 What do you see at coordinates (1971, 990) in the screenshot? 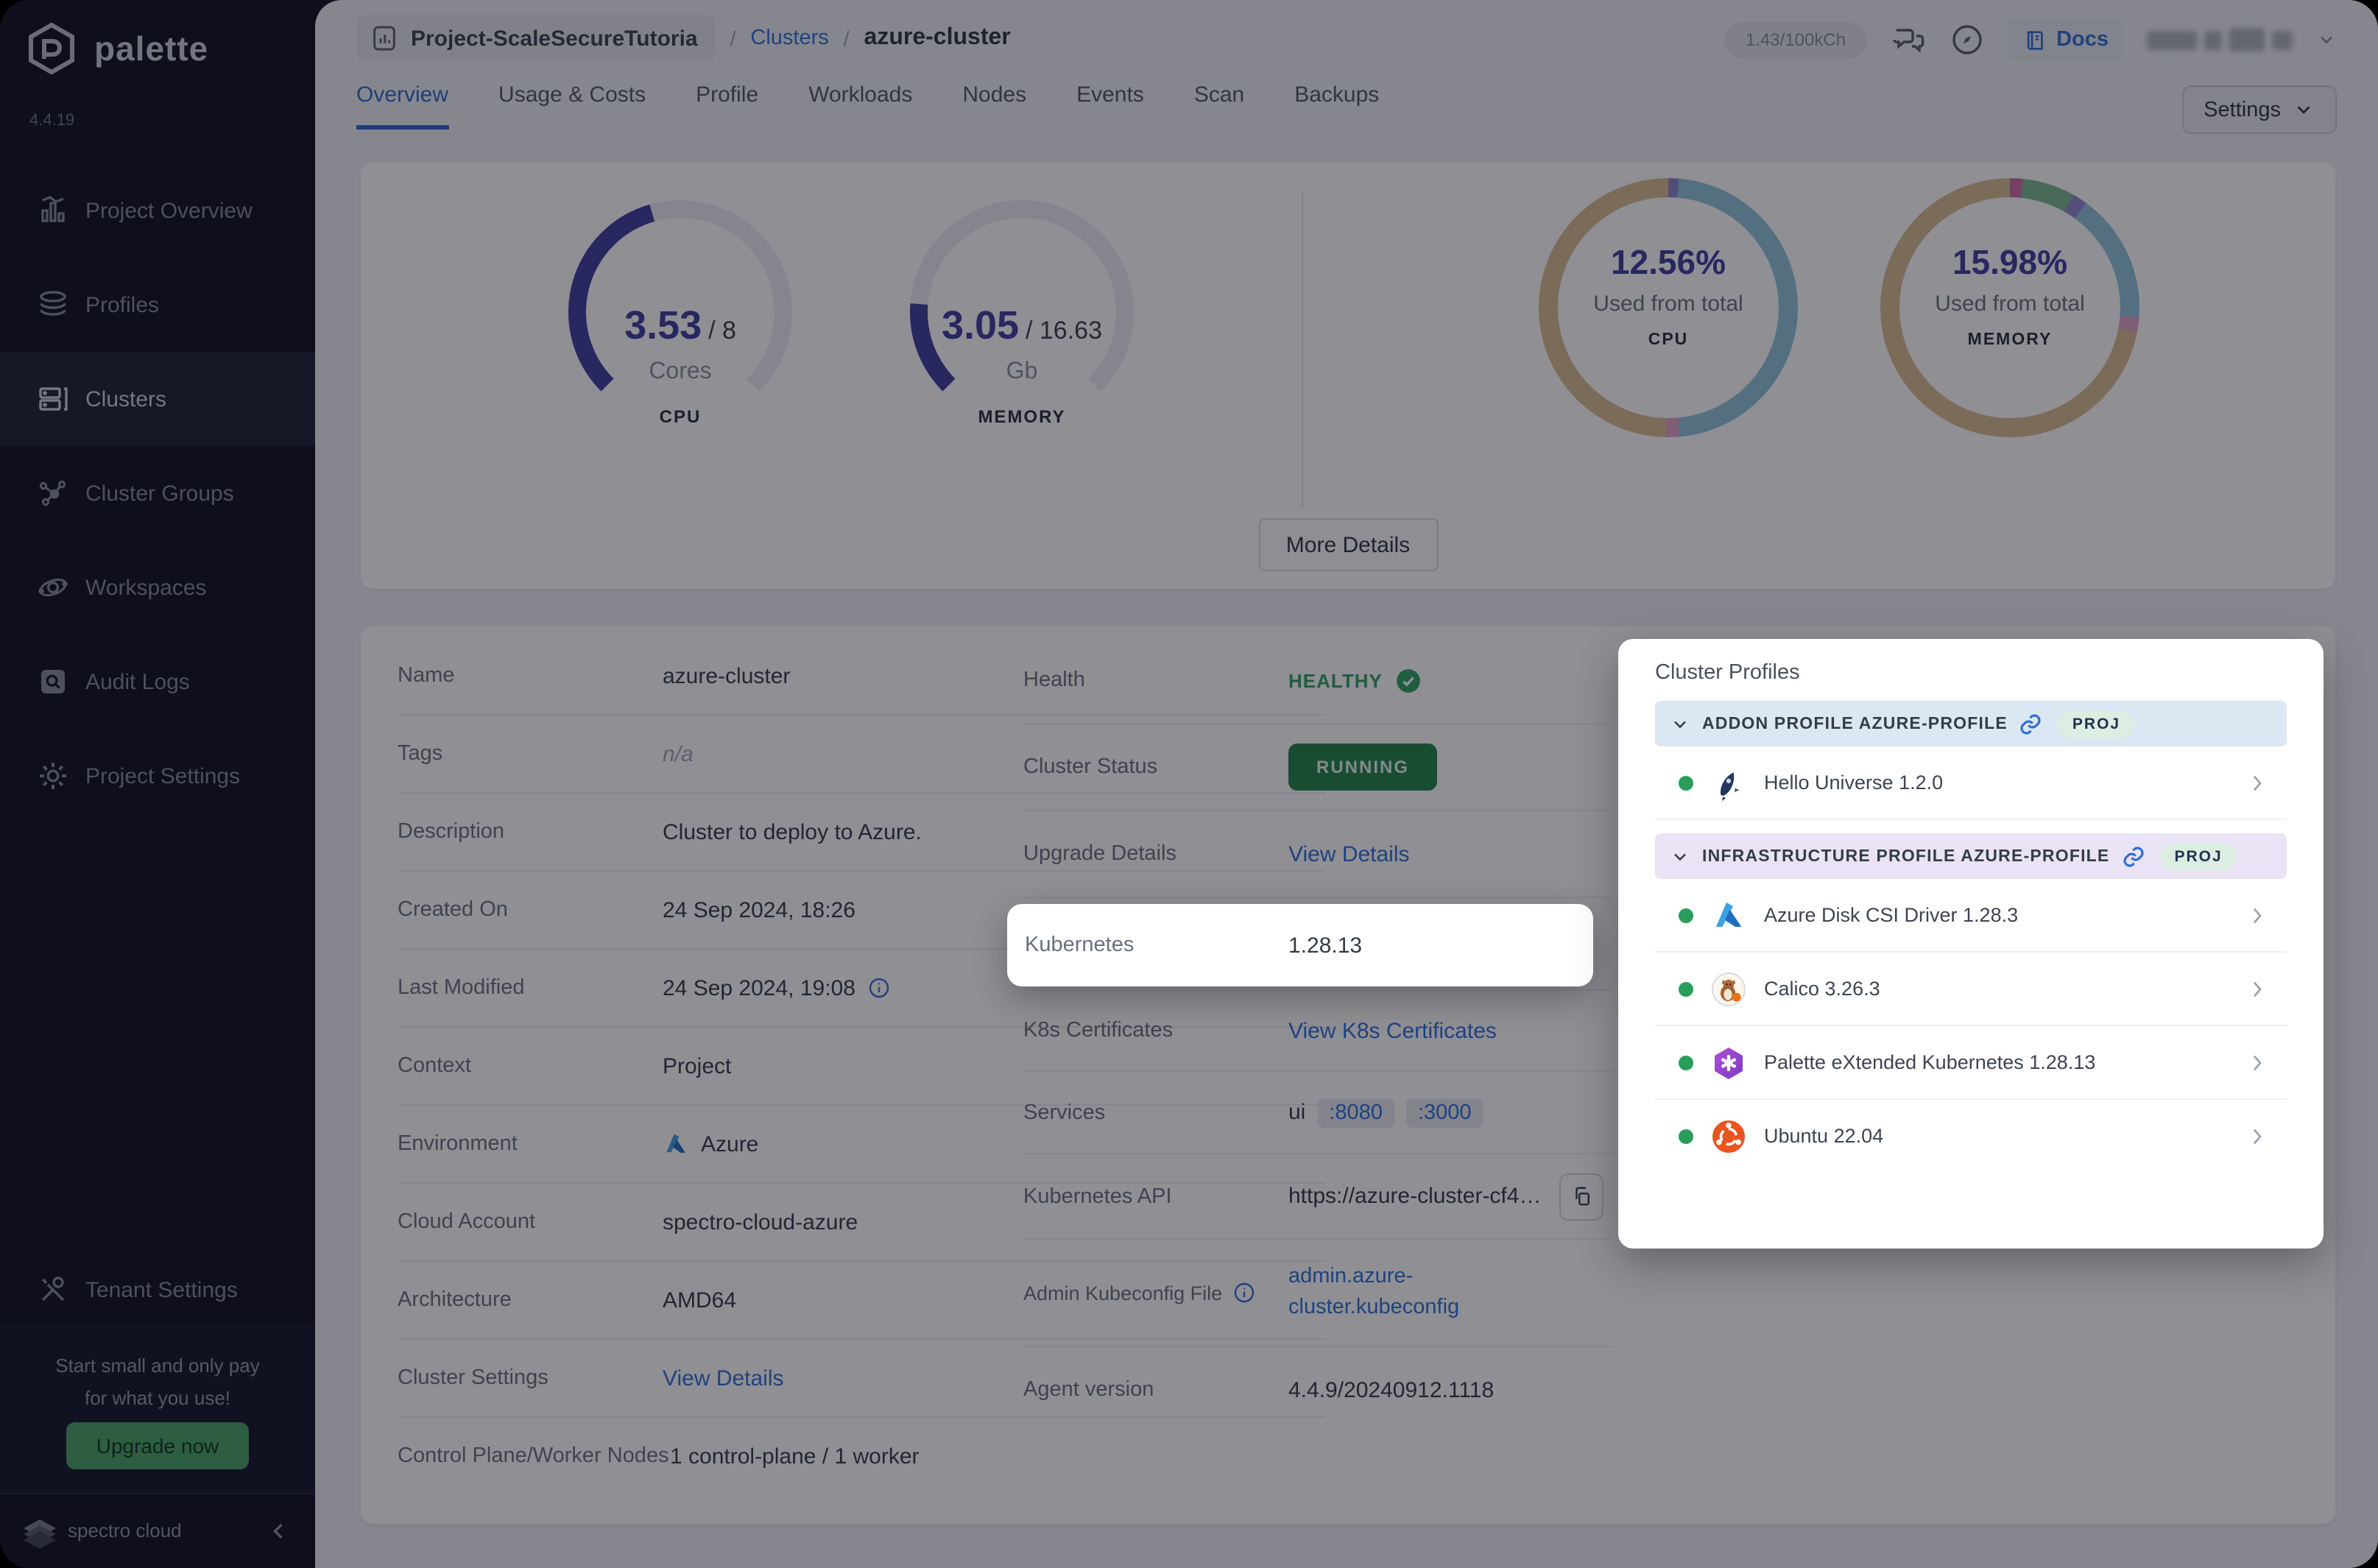
I see `profile-pack-calico: Calico 3.26.3` at bounding box center [1971, 990].